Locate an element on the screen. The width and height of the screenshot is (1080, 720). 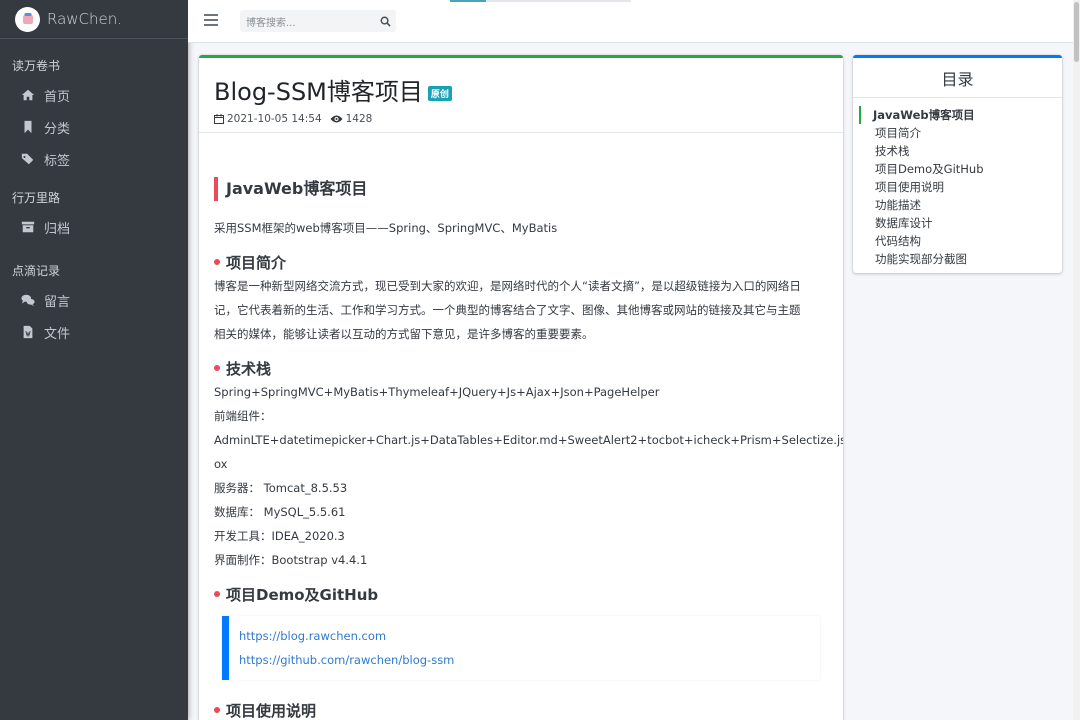
brand-name: RawChen. is located at coordinates (85, 19).